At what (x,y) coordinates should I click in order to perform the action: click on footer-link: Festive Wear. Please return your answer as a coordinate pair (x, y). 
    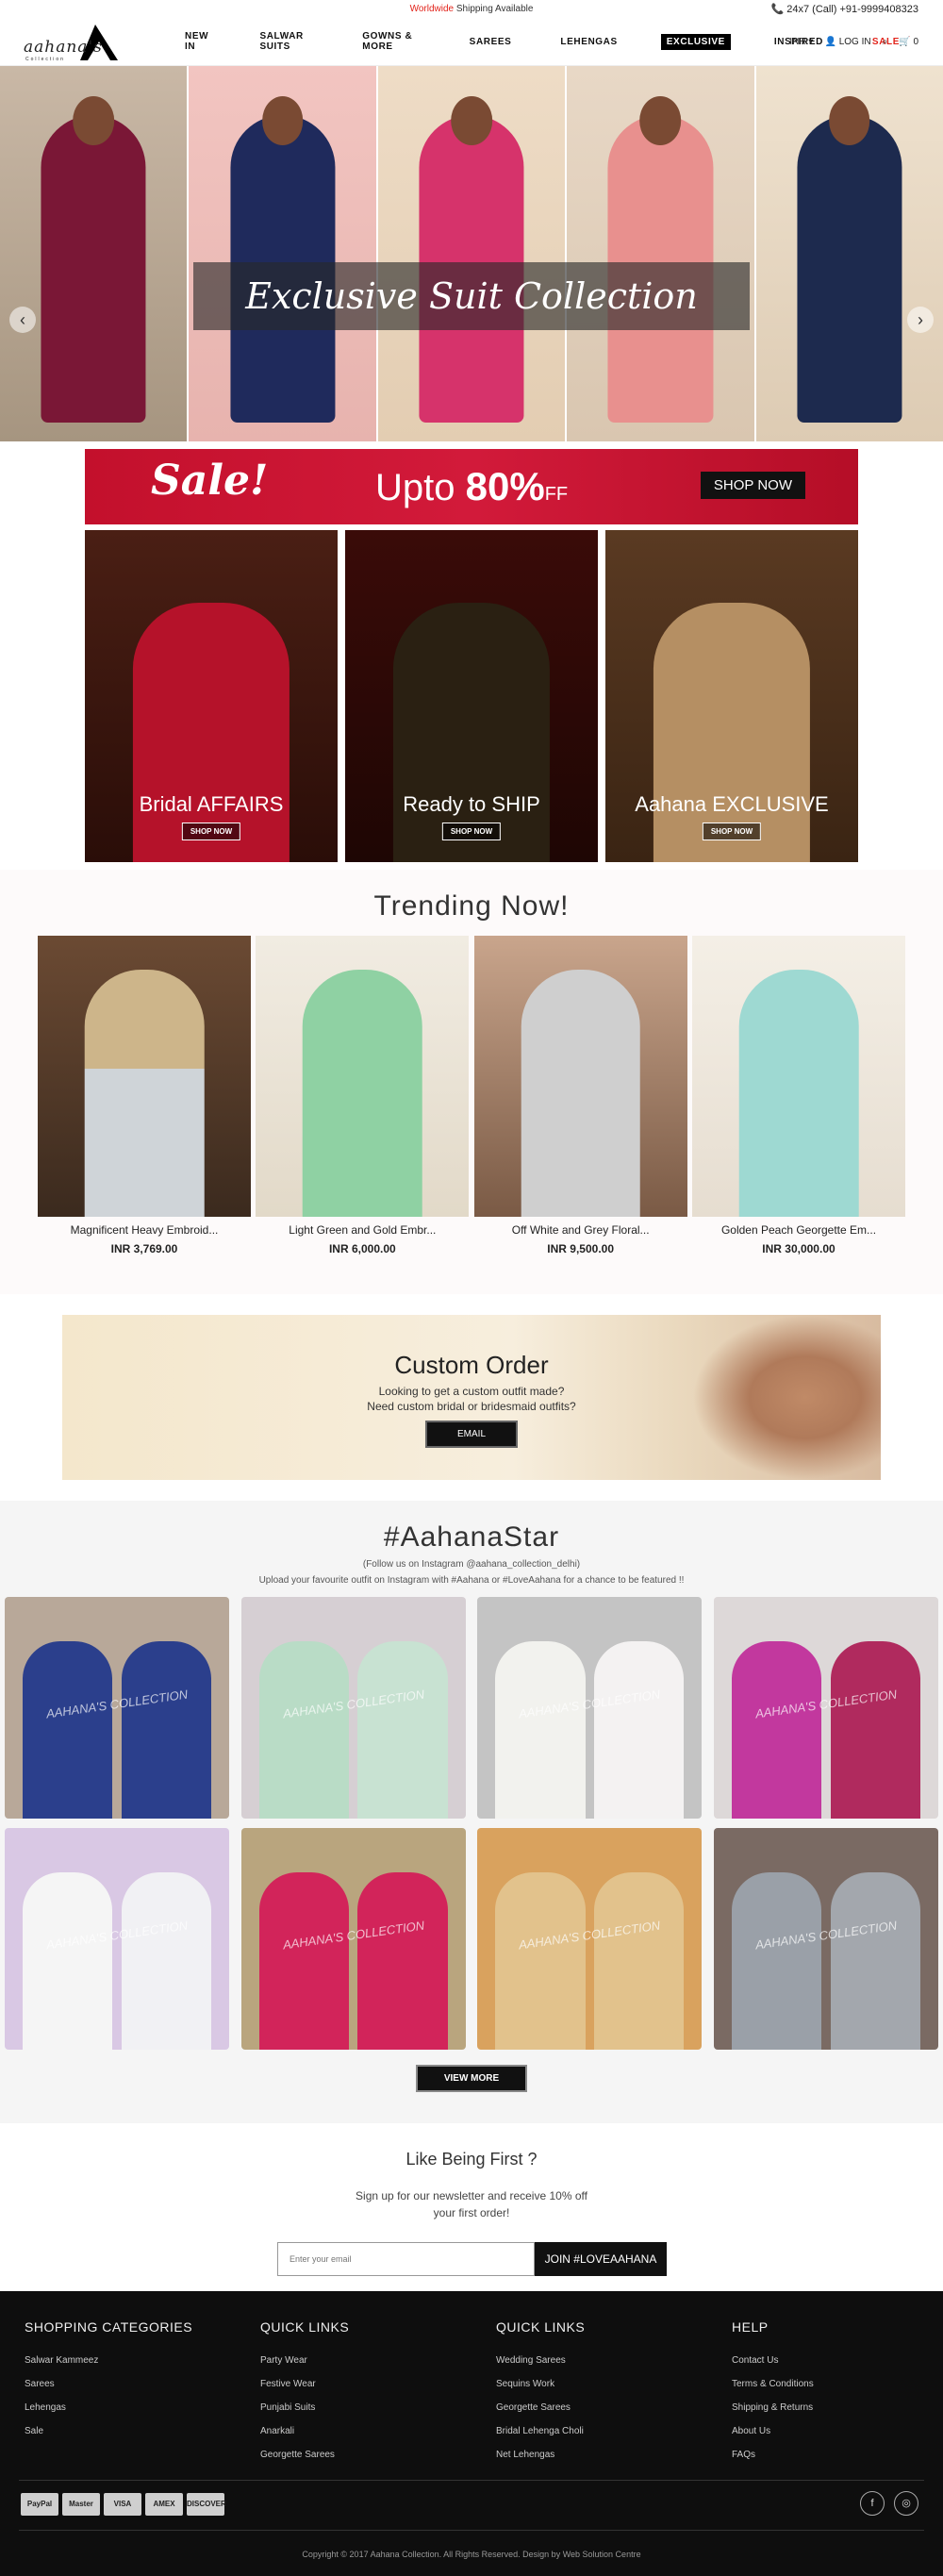
    Looking at the image, I should click on (378, 2384).